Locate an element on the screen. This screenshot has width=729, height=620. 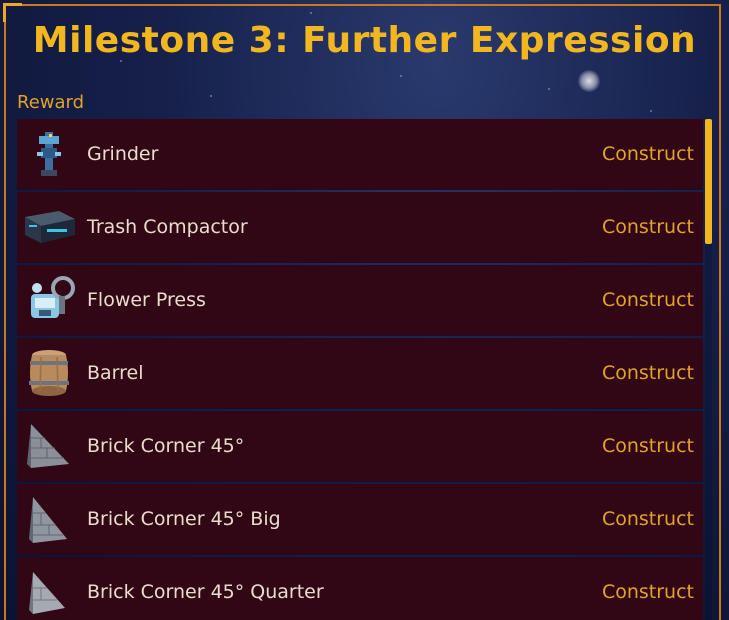
item-name: Grinder is located at coordinates (123, 154).